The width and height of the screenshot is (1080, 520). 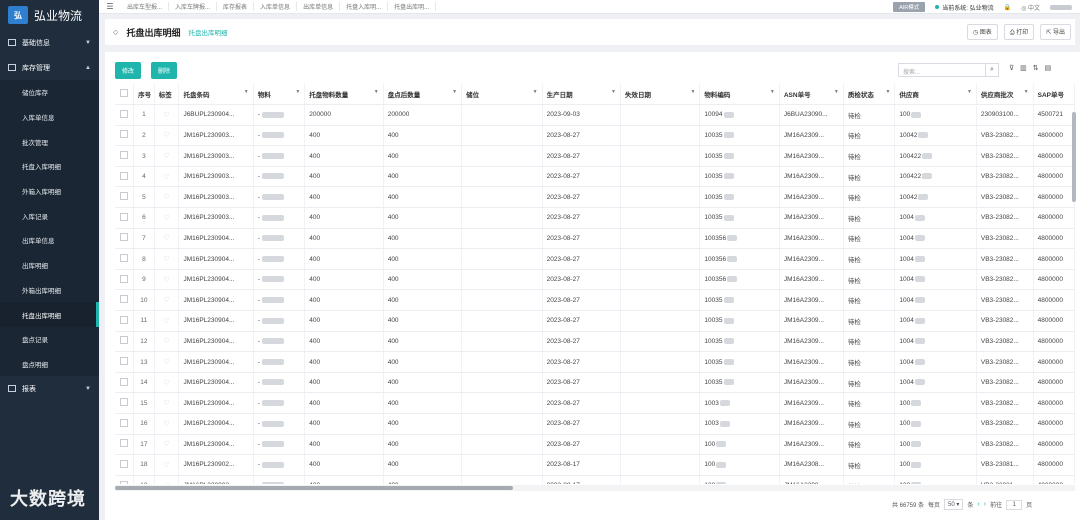 I want to click on column-header: 生产日期 ▼, so click(x=581, y=95).